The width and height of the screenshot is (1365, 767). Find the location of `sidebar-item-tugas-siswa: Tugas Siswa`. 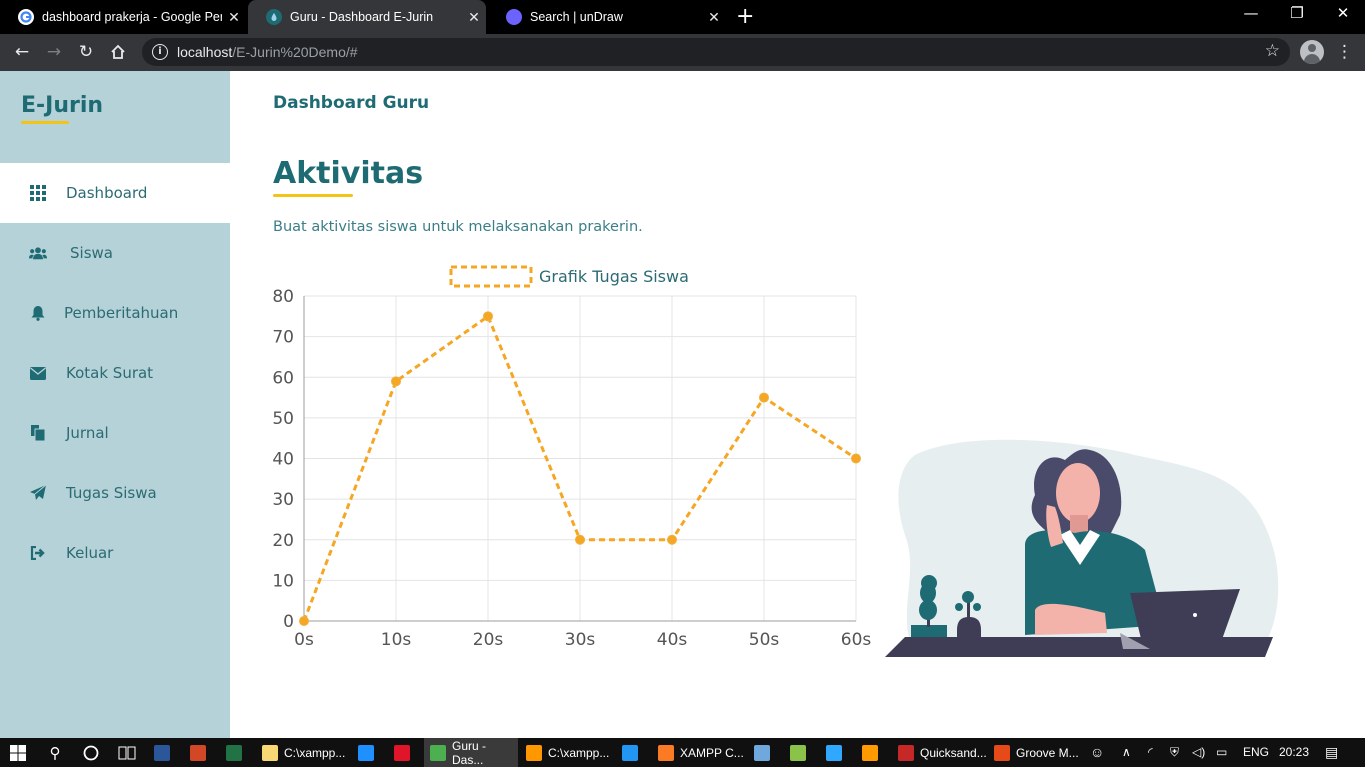

sidebar-item-tugas-siswa: Tugas Siswa is located at coordinates (115, 493).